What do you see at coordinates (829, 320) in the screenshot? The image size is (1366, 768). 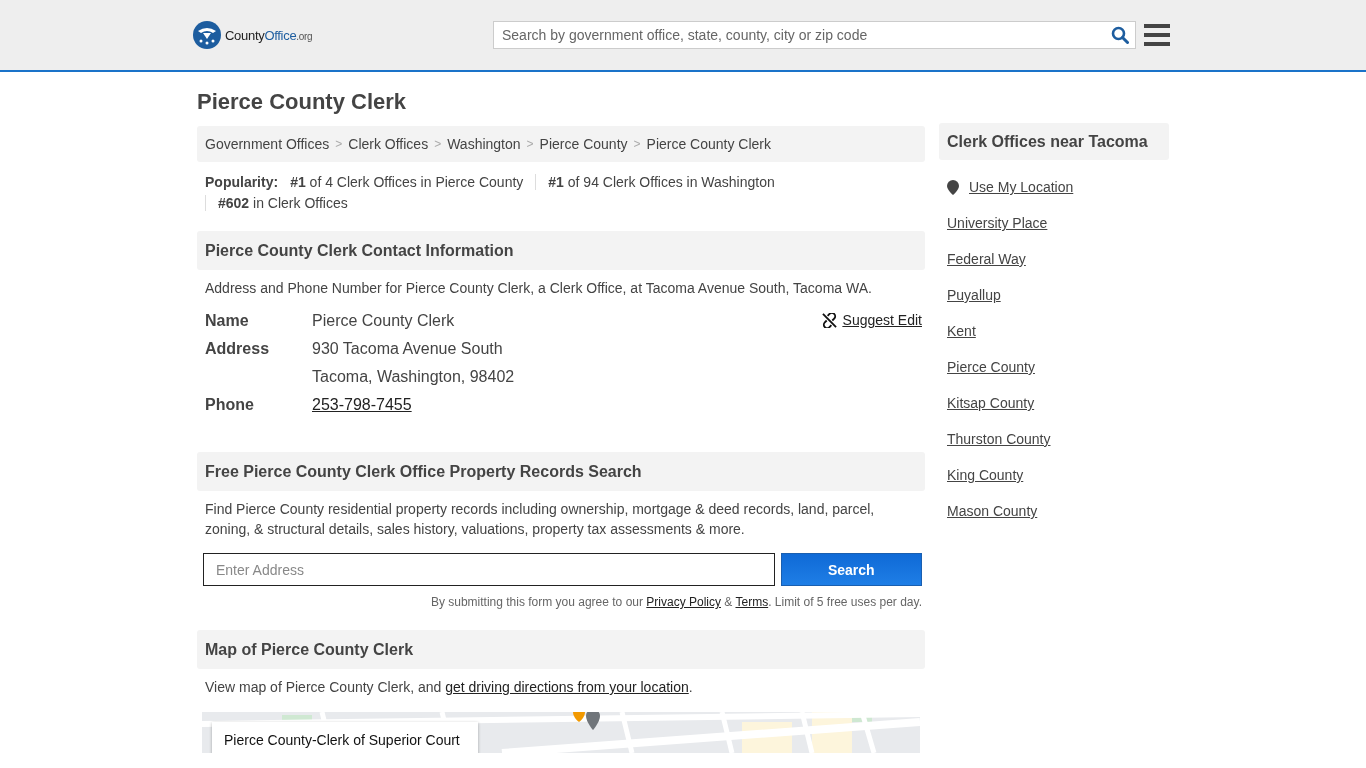 I see `broken-link-icon` at bounding box center [829, 320].